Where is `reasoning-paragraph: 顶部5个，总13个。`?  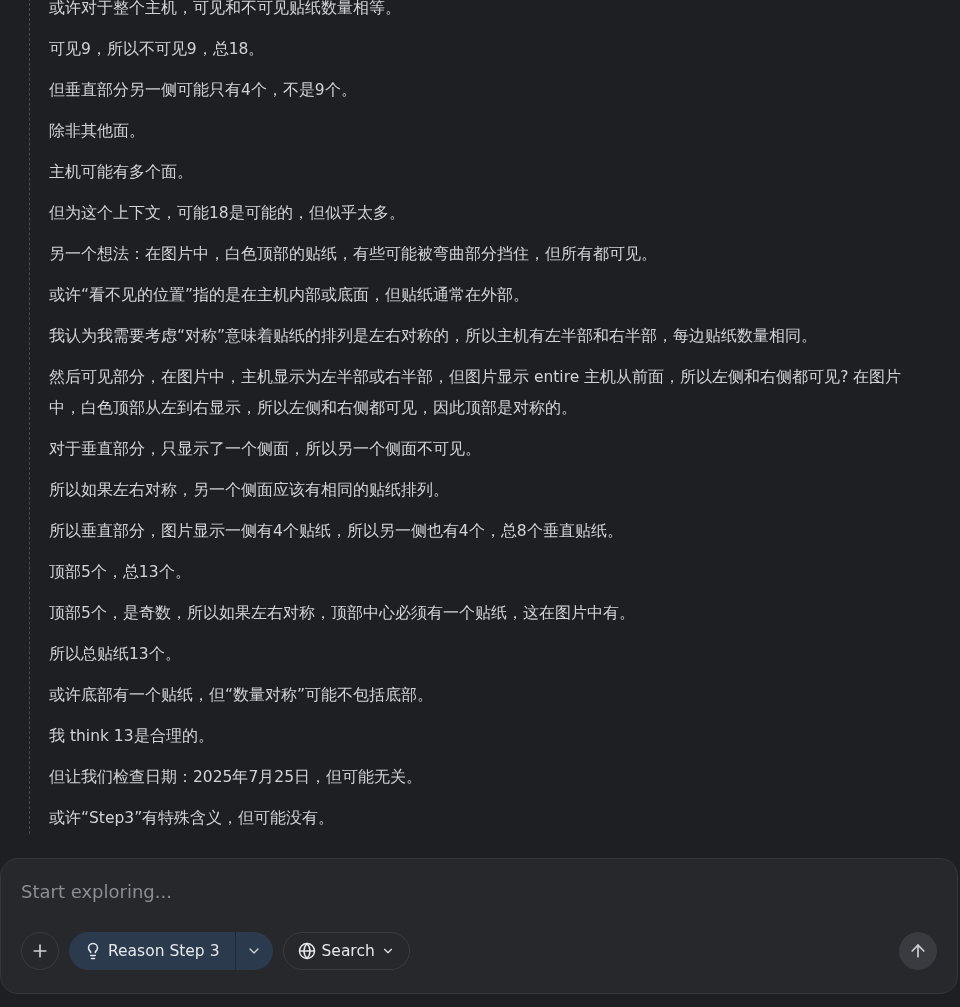 reasoning-paragraph: 顶部5个，总13个。 is located at coordinates (120, 572).